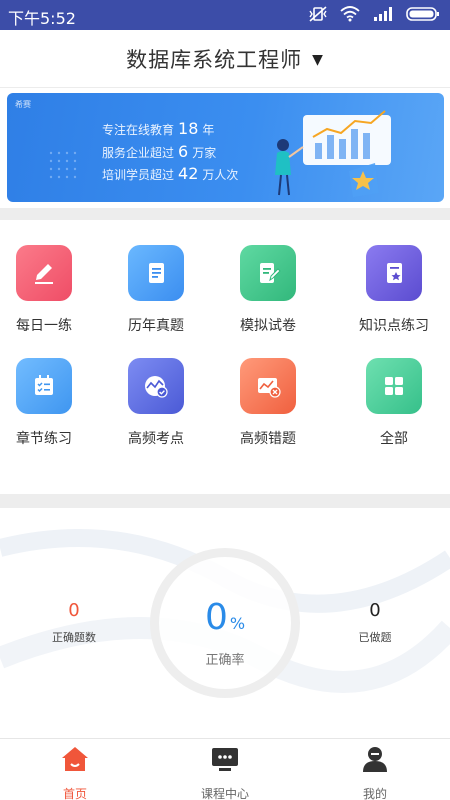 This screenshot has width=450, height=800. What do you see at coordinates (350, 14) in the screenshot?
I see `wifi-icon` at bounding box center [350, 14].